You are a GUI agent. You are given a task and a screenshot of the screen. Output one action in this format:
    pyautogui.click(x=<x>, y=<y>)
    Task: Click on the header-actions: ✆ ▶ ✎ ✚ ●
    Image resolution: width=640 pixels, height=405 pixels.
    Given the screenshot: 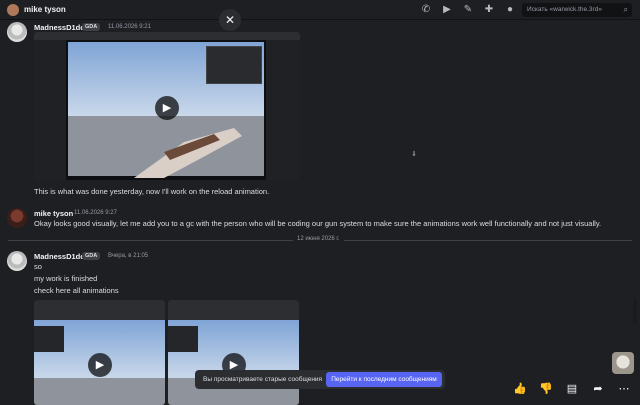 What is the action you would take?
    pyautogui.click(x=468, y=10)
    